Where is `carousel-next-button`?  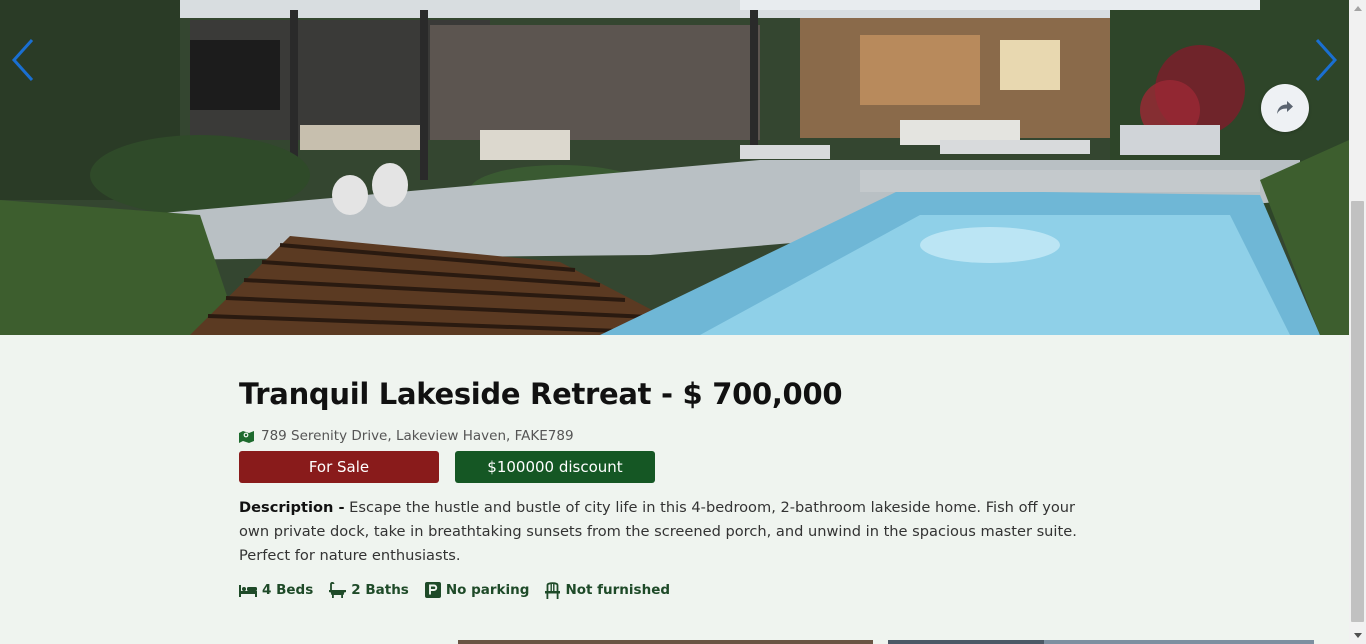 carousel-next-button is located at coordinates (1326, 60).